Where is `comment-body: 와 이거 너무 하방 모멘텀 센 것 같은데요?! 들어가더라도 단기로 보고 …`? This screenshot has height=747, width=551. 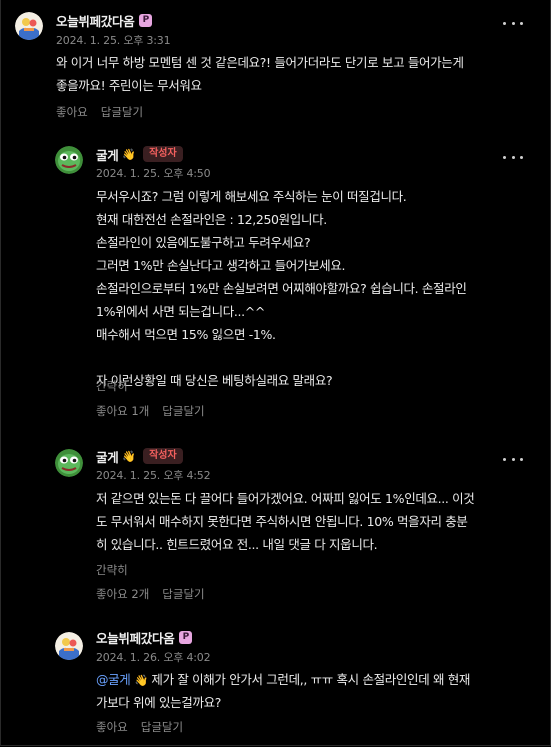 comment-body: 와 이거 너무 하방 모멘텀 센 것 같은데요?! 들어가더라도 단기로 보고 … is located at coordinates (260, 74).